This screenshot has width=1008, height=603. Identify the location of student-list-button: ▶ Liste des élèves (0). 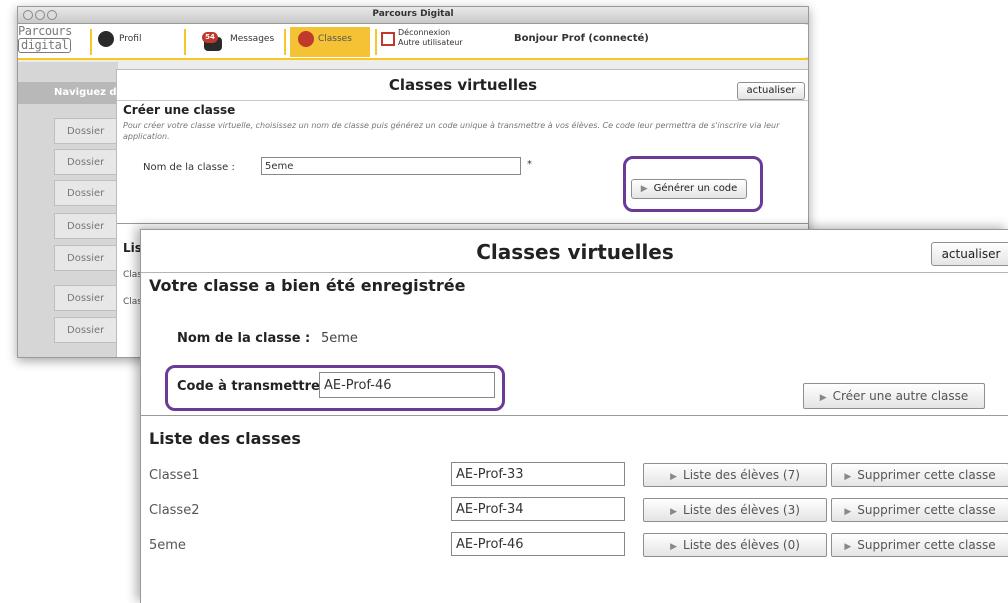
(735, 545).